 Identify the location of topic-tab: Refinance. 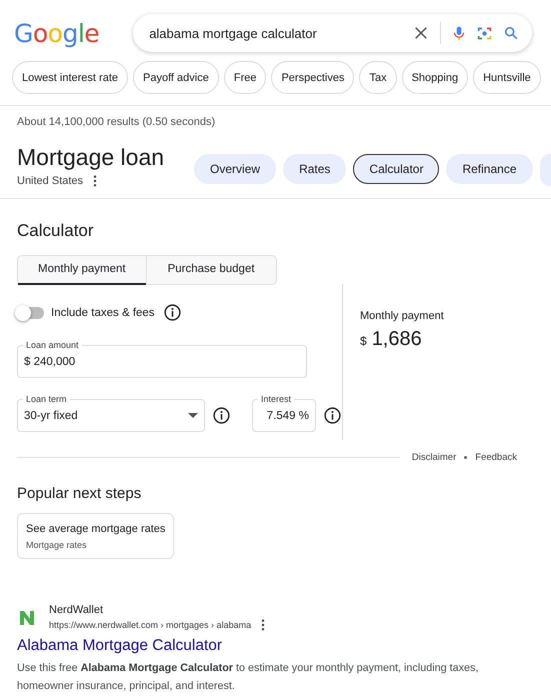
(489, 169).